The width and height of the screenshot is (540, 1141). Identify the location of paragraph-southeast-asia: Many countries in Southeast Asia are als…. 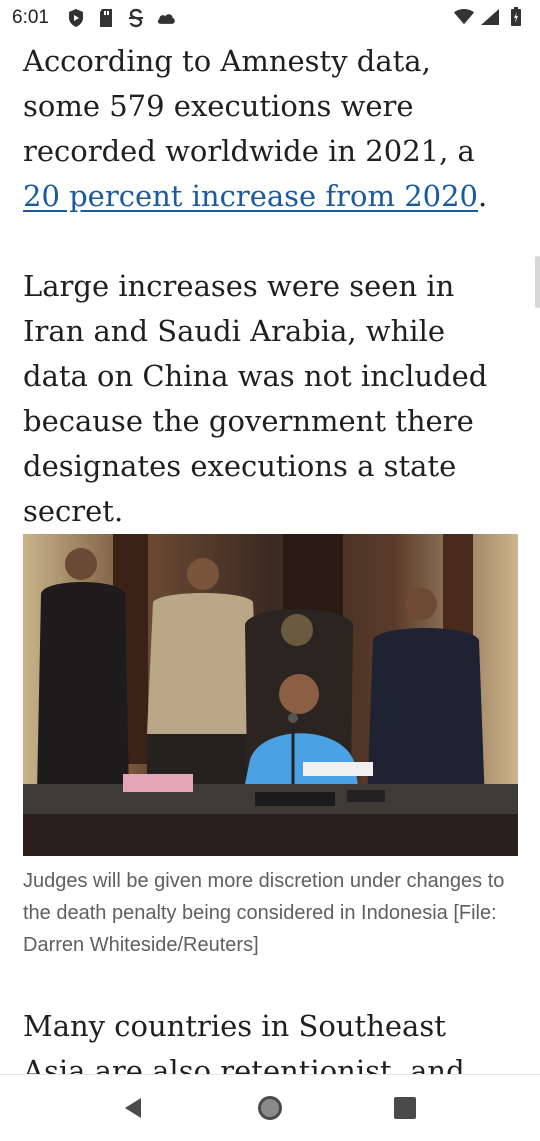
(244, 1041).